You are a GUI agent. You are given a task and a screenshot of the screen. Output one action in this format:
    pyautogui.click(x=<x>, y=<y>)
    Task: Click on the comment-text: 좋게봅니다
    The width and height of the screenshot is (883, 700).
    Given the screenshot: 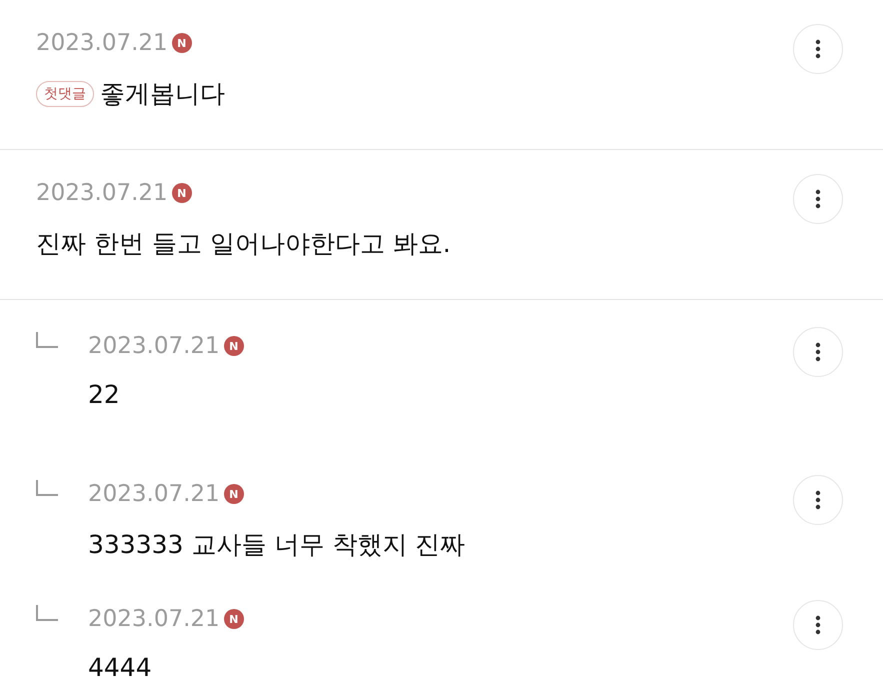 What is the action you would take?
    pyautogui.click(x=162, y=94)
    